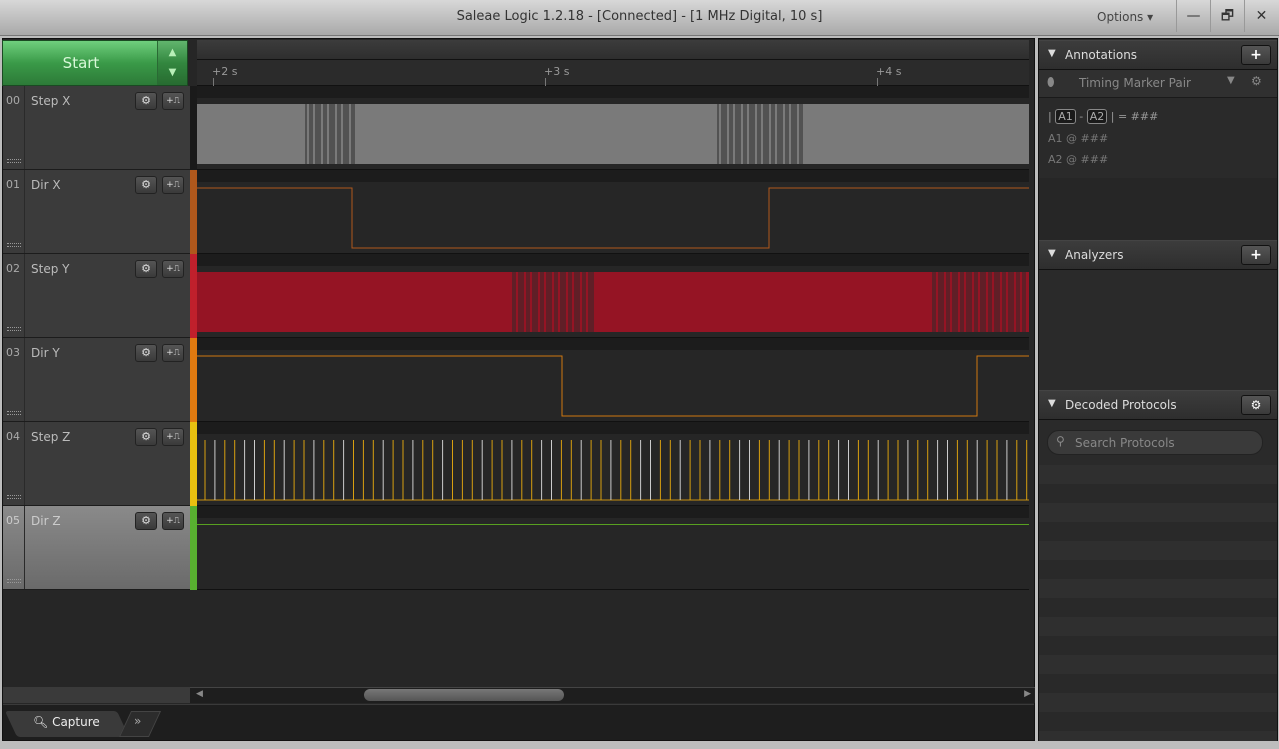 This screenshot has width=1279, height=749. Describe the element at coordinates (50, 437) in the screenshot. I see `channel-name: Step Z` at that location.